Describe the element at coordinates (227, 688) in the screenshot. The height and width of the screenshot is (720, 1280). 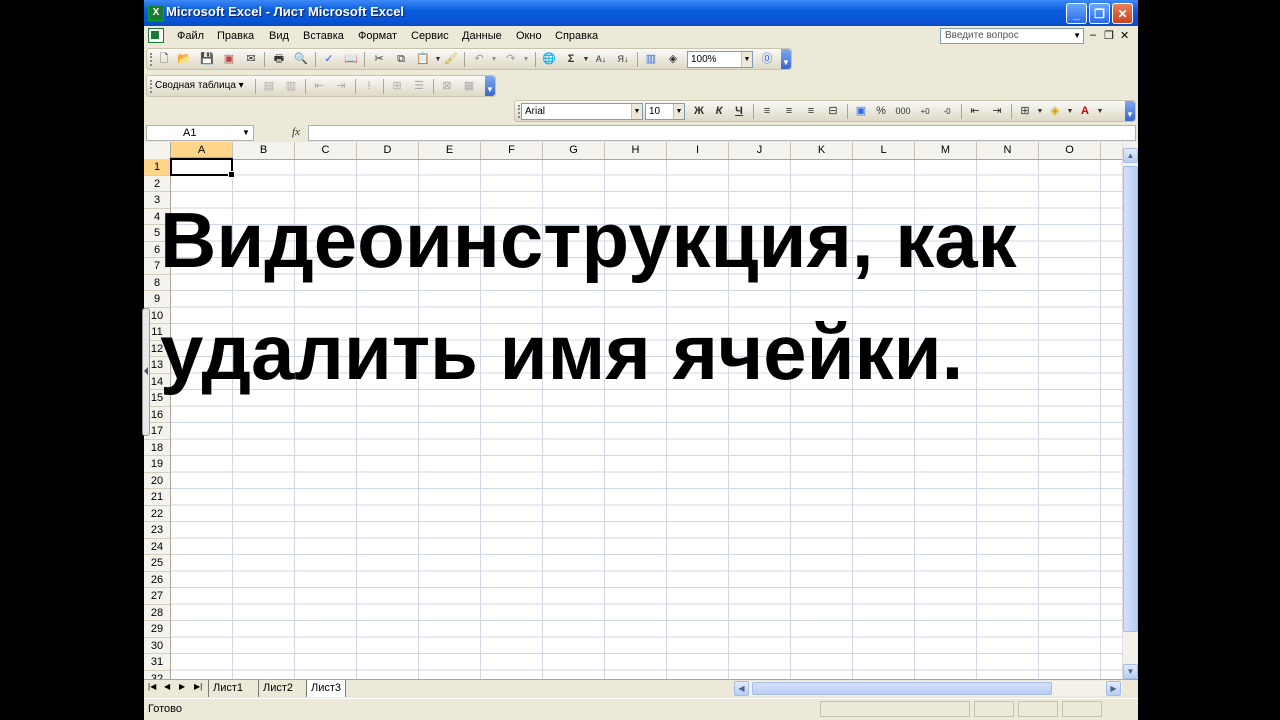
I see `sheet-tab-1: Лист1` at that location.